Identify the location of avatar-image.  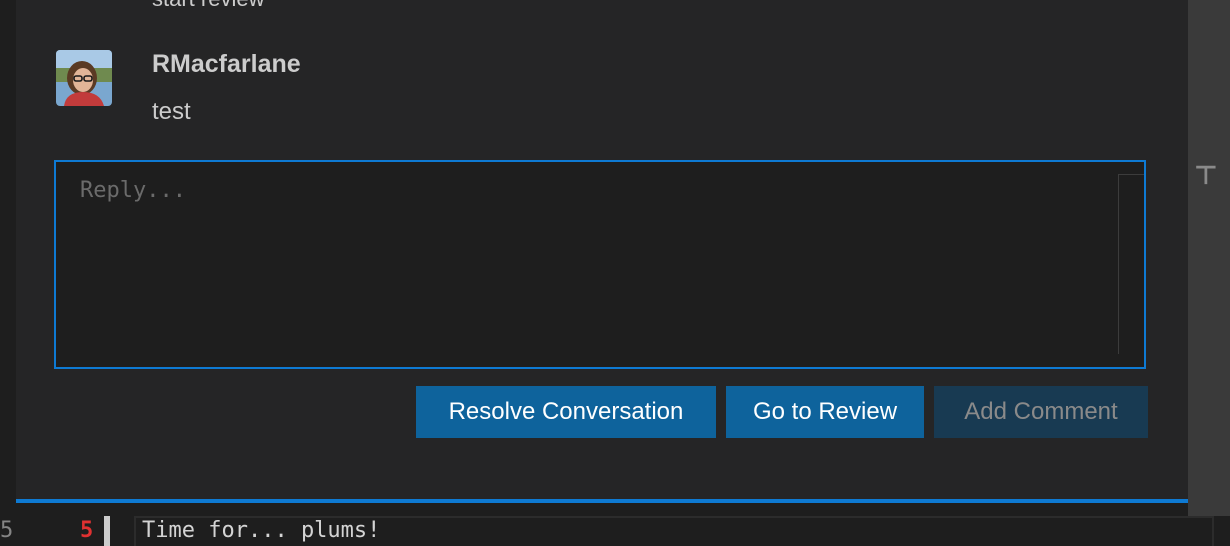
(84, 78).